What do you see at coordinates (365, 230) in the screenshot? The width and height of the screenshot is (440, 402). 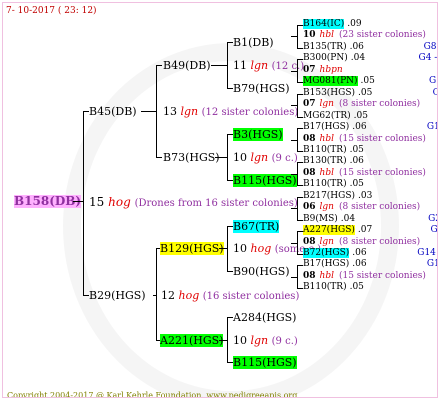 I see `l4-year: .07` at bounding box center [365, 230].